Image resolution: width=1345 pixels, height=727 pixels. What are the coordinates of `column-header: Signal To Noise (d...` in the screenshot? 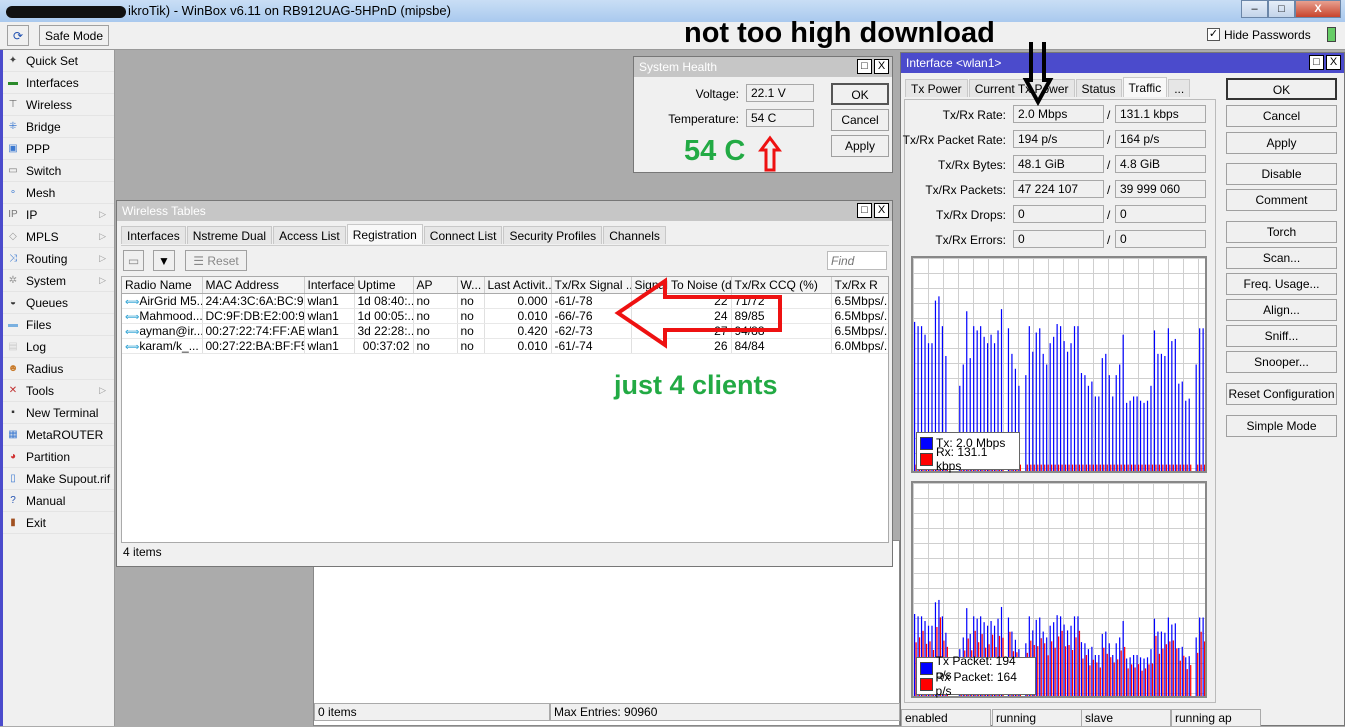 It's located at (681, 285).